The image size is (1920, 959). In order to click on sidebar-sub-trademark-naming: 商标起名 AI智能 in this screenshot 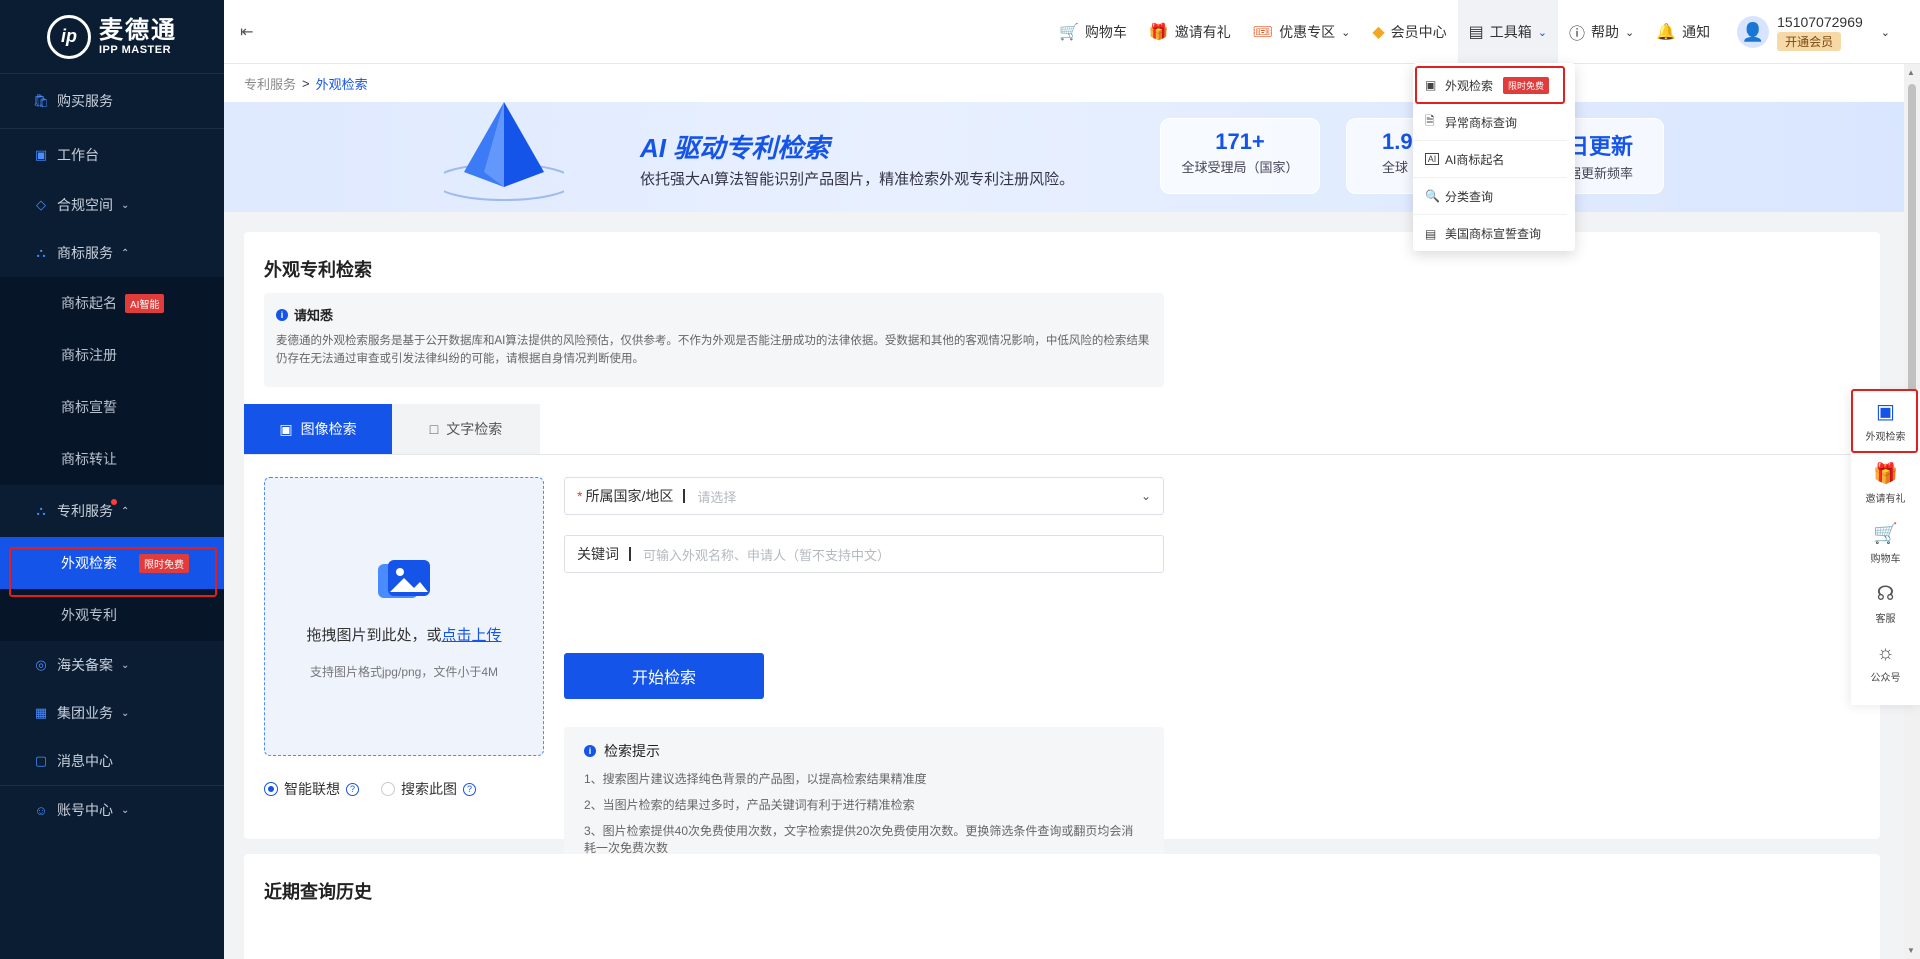, I will do `click(112, 303)`.